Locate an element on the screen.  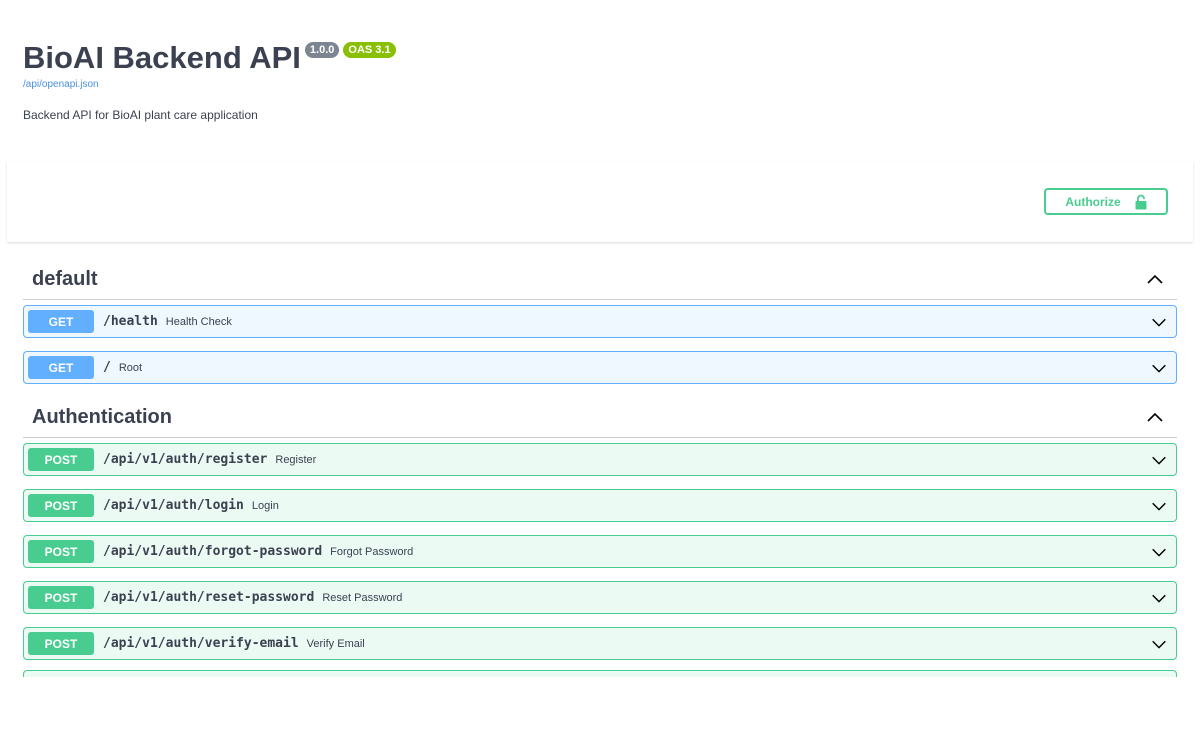
operation-path: /health is located at coordinates (130, 321).